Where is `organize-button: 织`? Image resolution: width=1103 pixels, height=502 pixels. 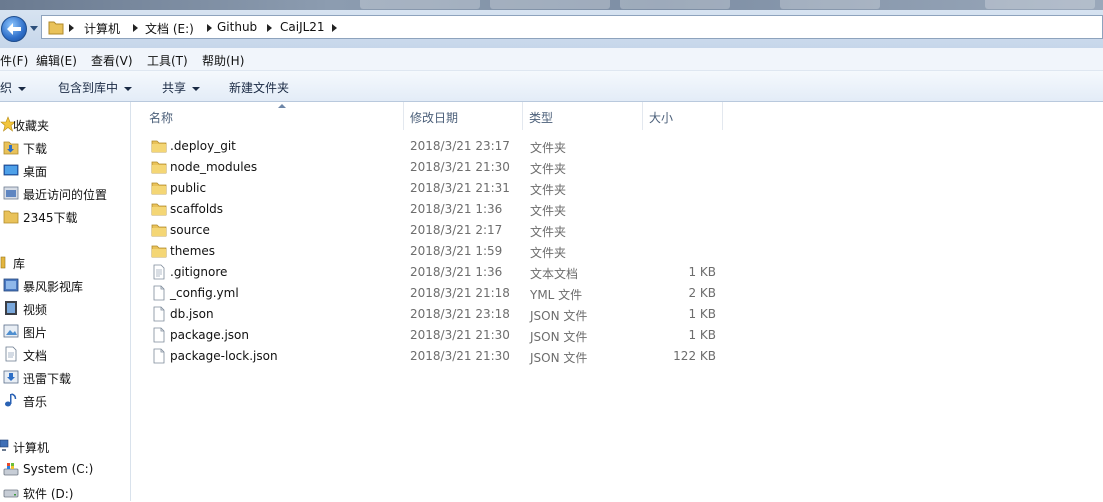 organize-button: 织 is located at coordinates (13, 87).